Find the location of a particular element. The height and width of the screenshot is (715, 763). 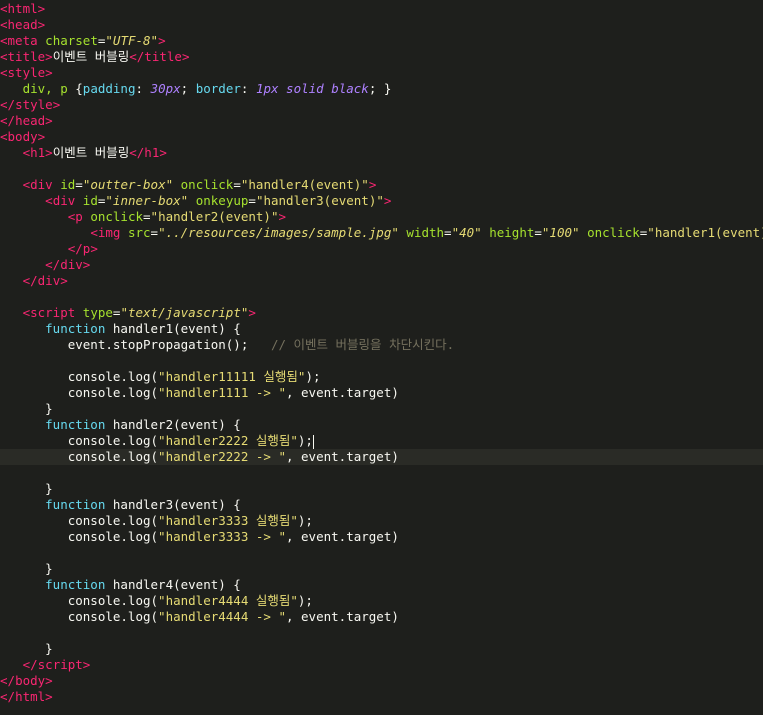

code-line: function handler3(event) { is located at coordinates (381, 505).